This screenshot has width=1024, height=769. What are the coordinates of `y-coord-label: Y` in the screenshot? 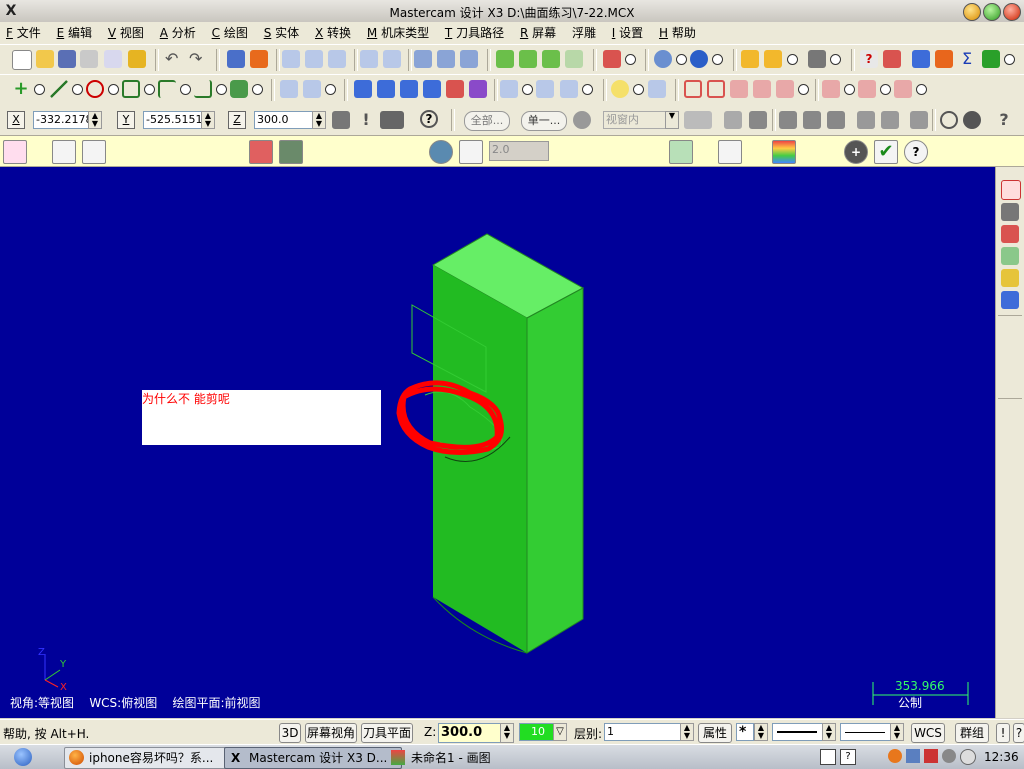 It's located at (126, 120).